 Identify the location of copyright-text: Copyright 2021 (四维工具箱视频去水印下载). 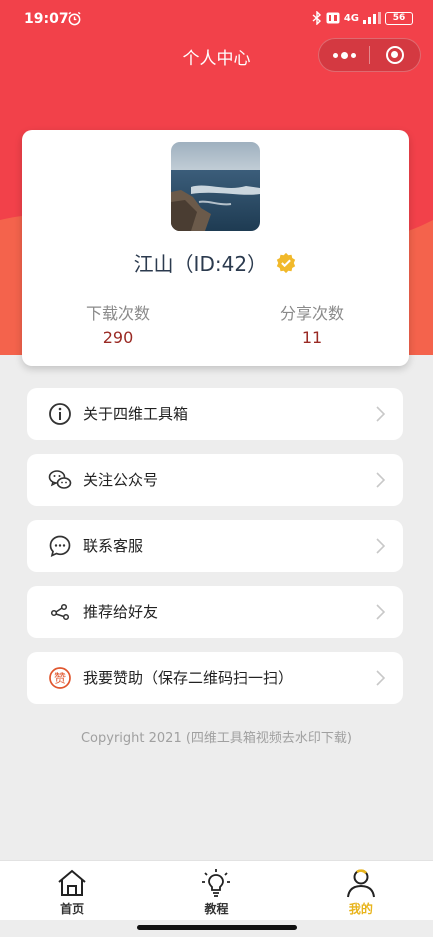
(216, 738).